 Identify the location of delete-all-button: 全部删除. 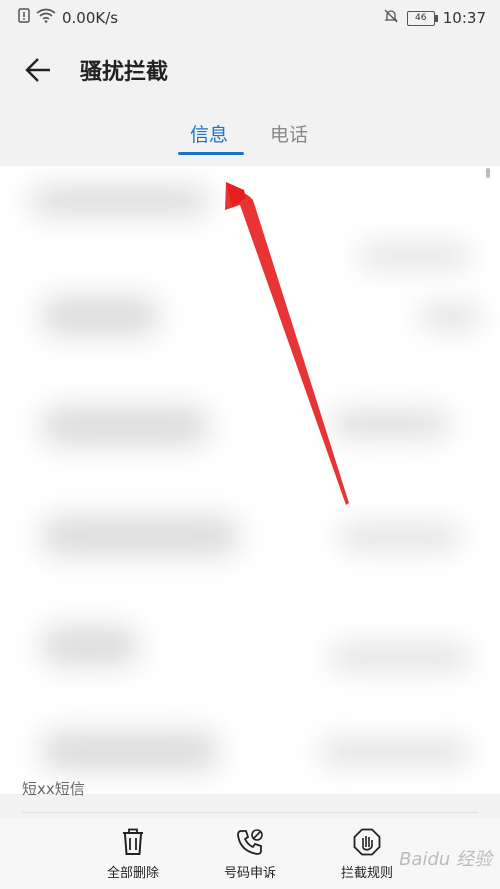
(133, 854).